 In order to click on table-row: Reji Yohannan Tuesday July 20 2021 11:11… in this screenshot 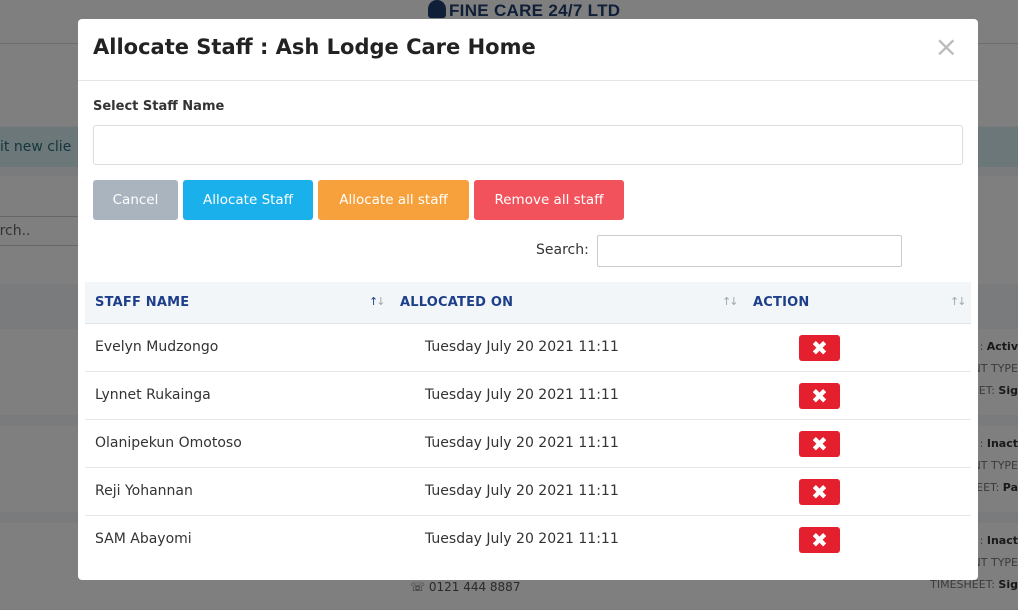, I will do `click(528, 492)`.